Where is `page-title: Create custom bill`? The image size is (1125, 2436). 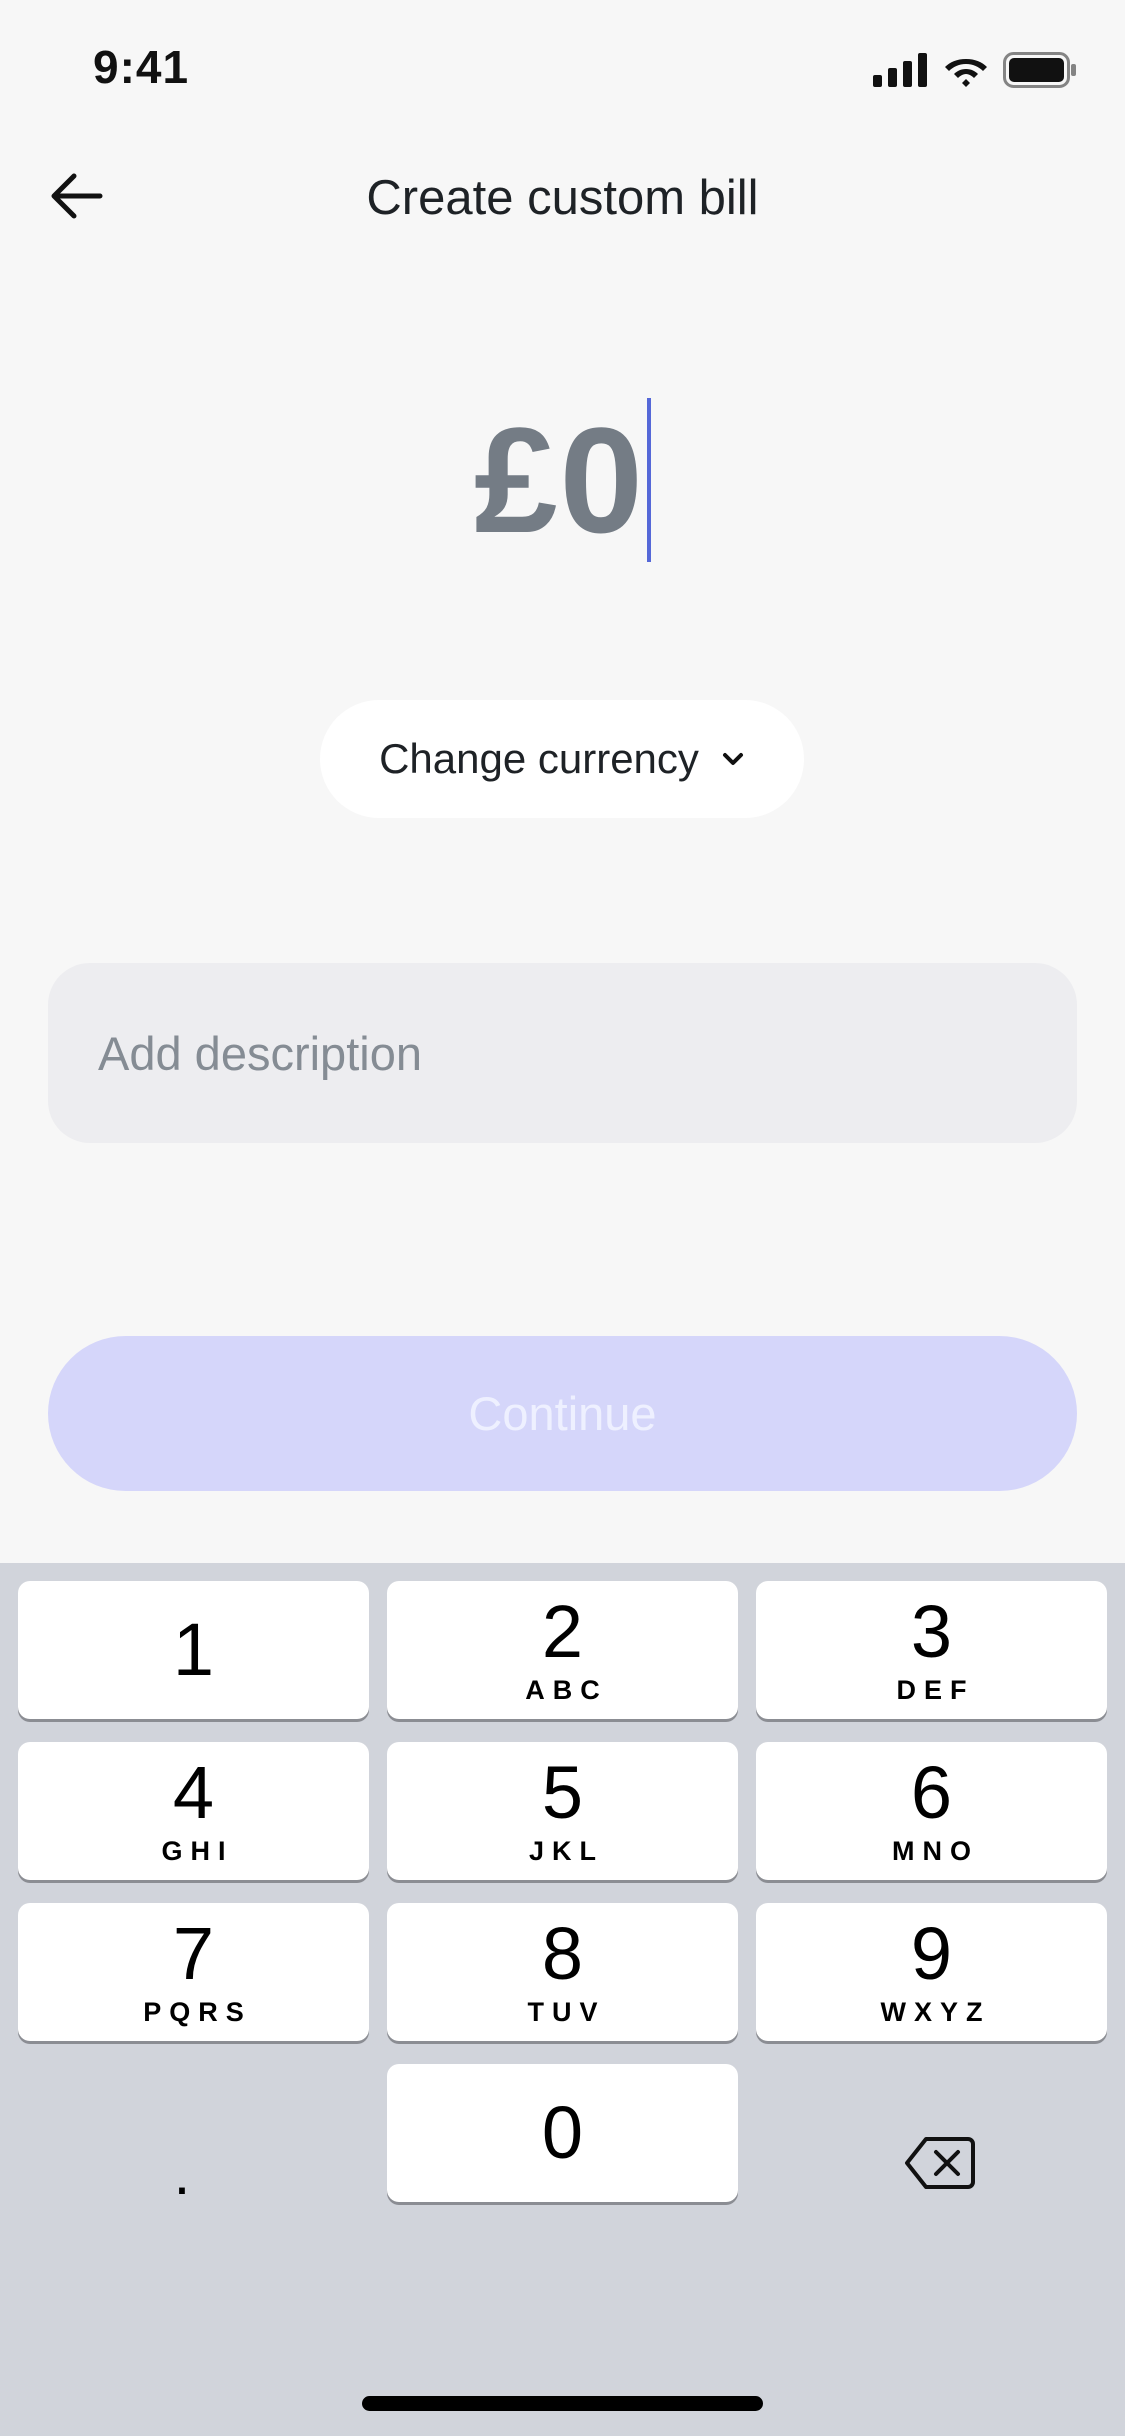
page-title: Create custom bill is located at coordinates (562, 198).